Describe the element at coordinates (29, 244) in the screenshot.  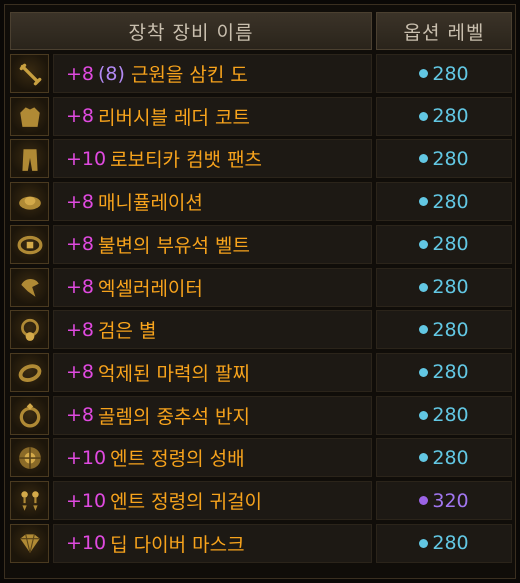
I see `belt-icon` at that location.